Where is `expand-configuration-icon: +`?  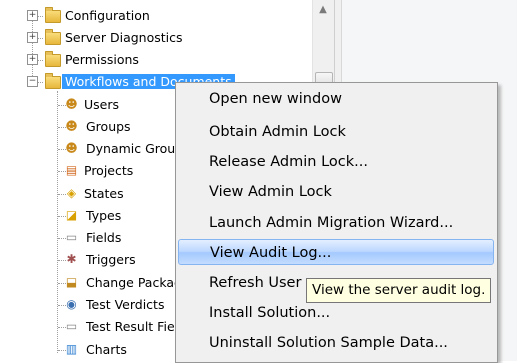
expand-configuration-icon: + is located at coordinates (32, 15).